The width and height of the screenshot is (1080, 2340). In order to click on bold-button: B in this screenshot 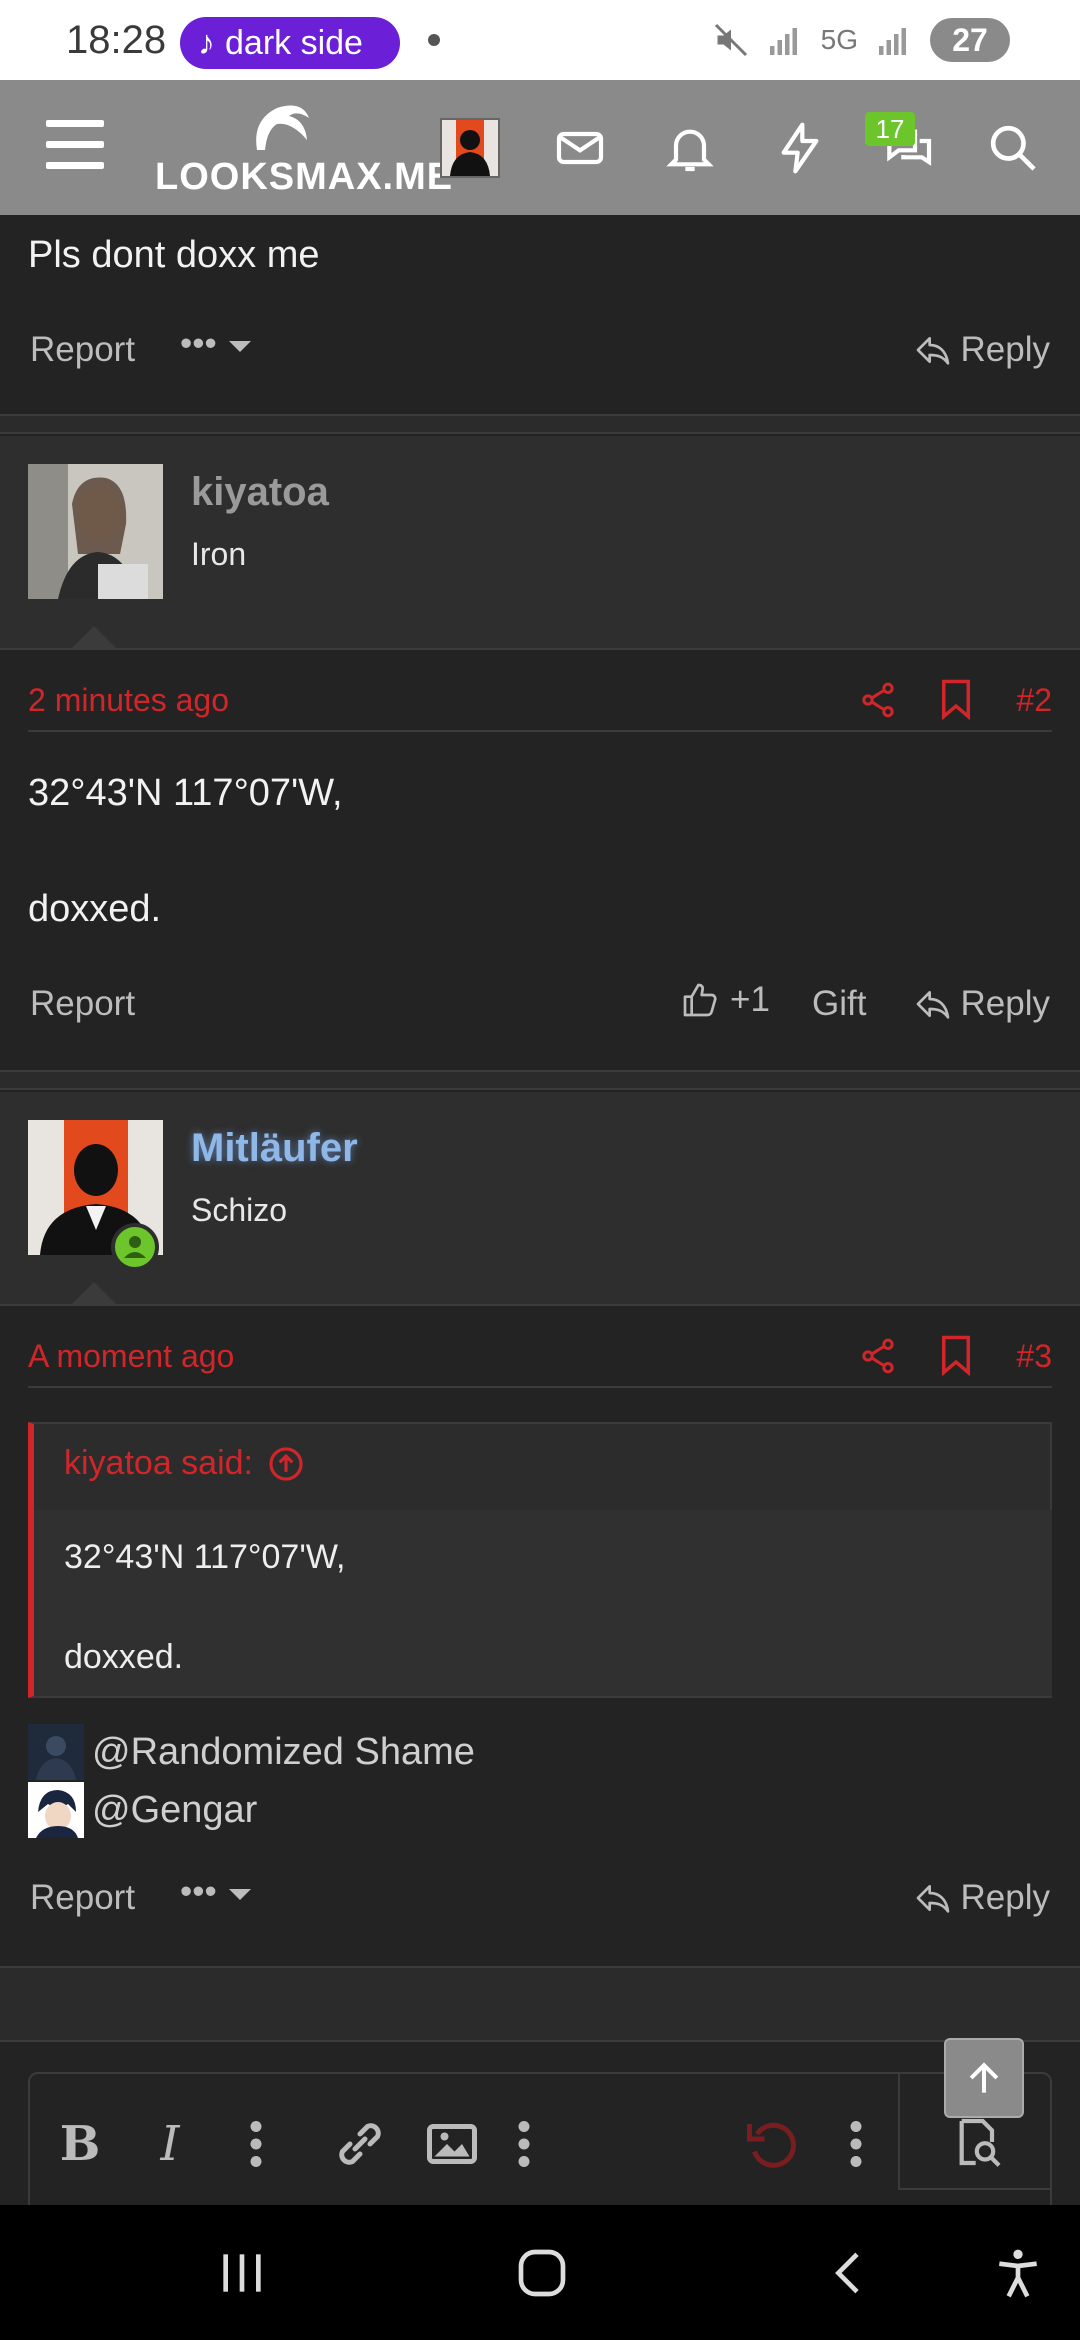, I will do `click(80, 2144)`.